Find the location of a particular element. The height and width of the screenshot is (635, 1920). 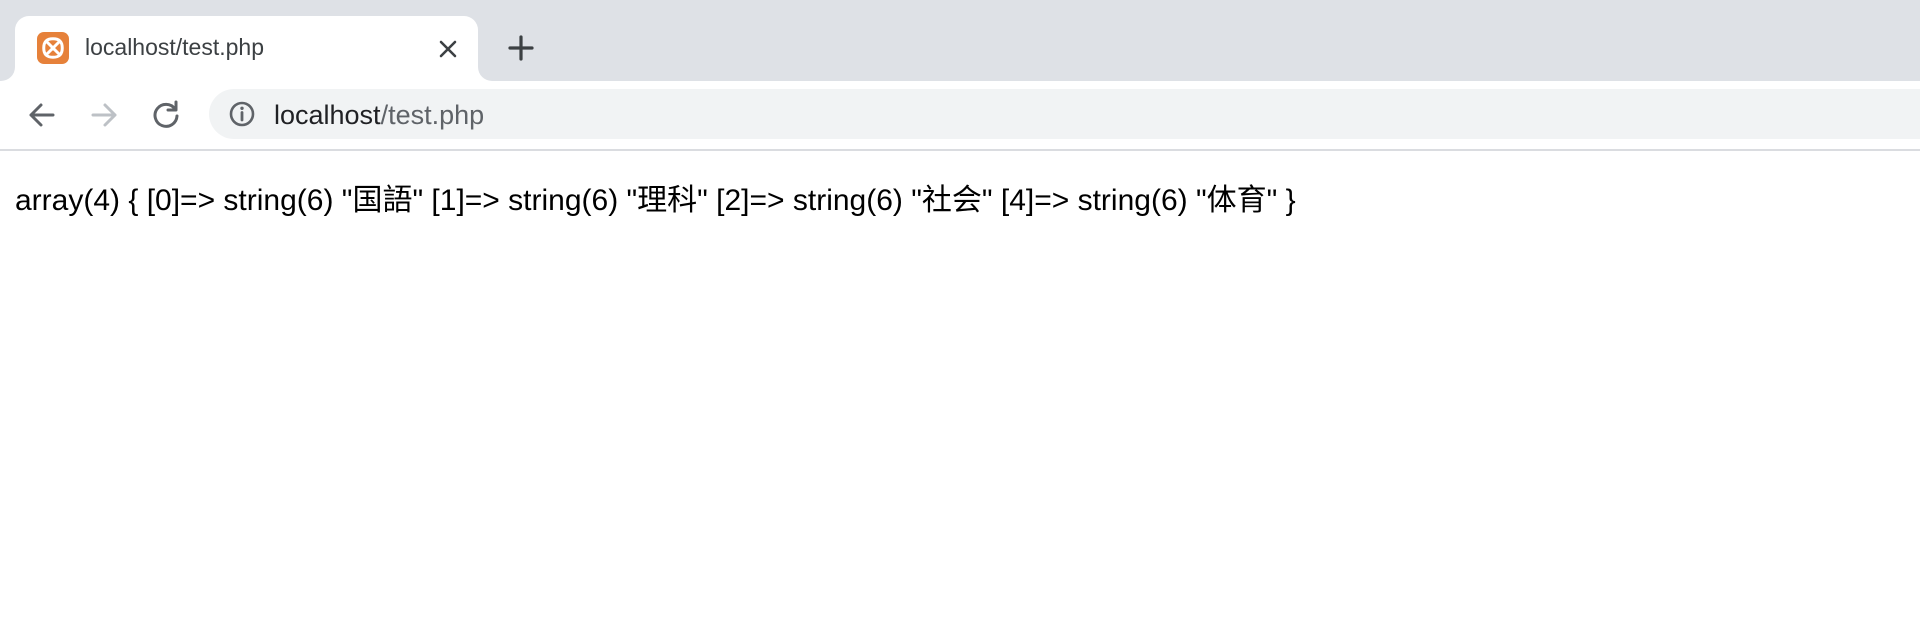

new-tab-button is located at coordinates (521, 48).